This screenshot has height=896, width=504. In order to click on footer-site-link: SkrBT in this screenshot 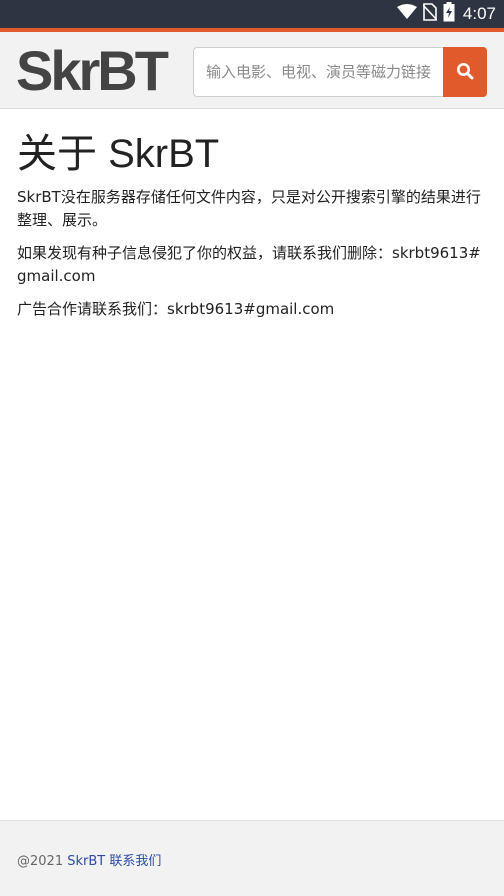, I will do `click(86, 861)`.